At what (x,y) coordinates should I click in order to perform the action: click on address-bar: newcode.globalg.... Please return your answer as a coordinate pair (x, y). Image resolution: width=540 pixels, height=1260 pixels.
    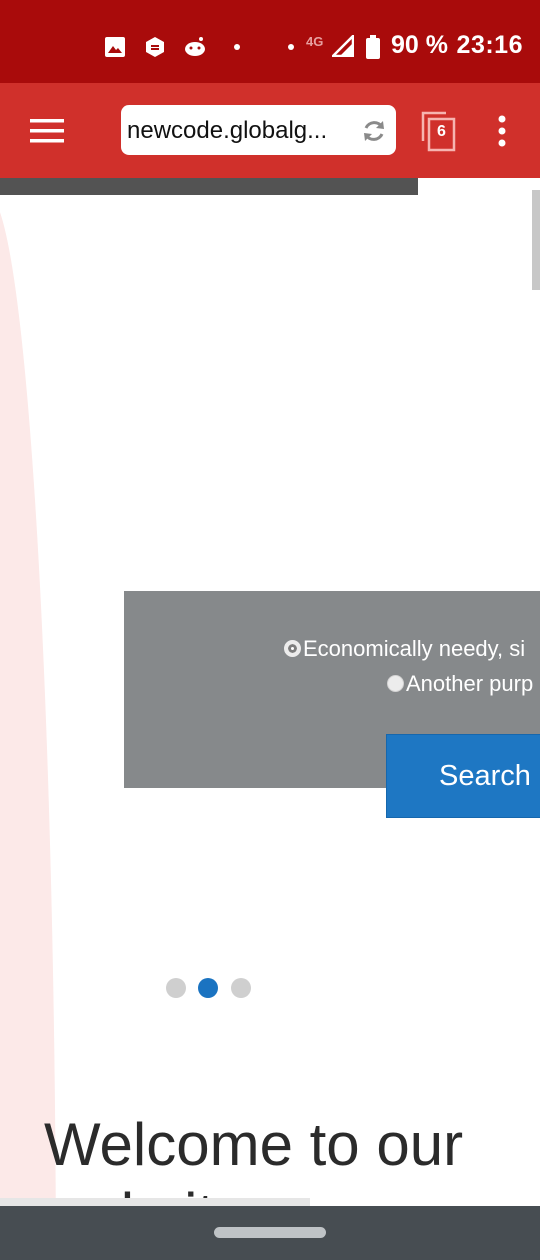
    Looking at the image, I should click on (258, 130).